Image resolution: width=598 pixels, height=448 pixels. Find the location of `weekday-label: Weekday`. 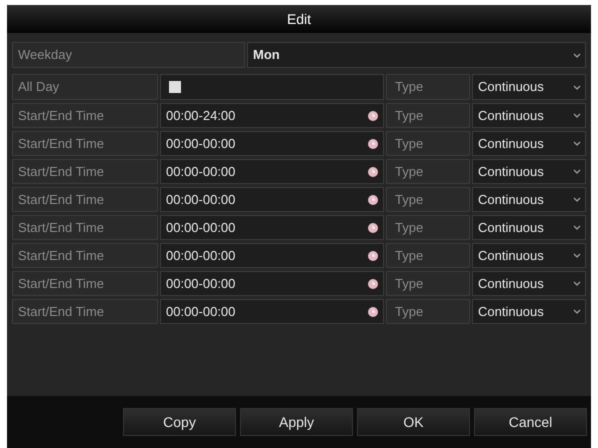

weekday-label: Weekday is located at coordinates (128, 55).